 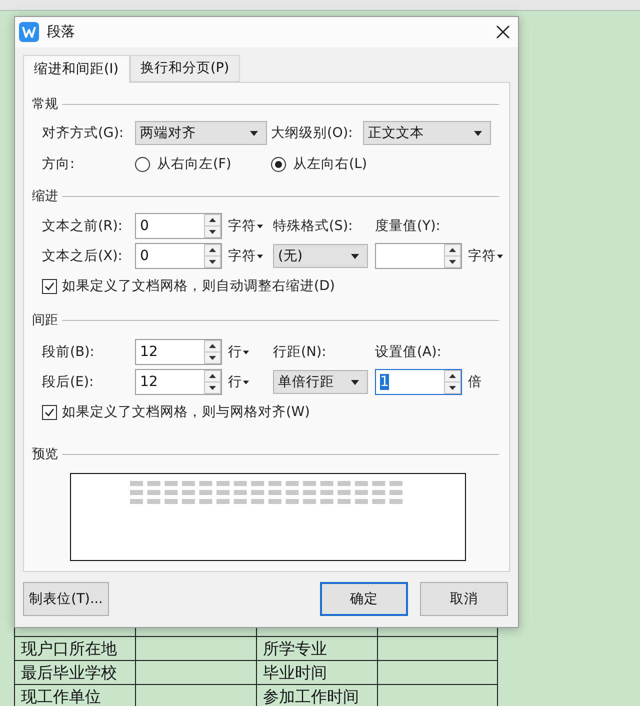 I want to click on field-label: 对齐方式(G):, so click(x=83, y=133).